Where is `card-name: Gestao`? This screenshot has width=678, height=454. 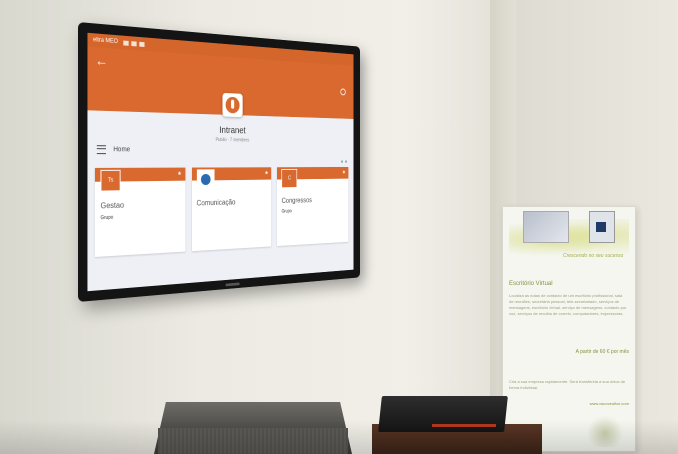 card-name: Gestao is located at coordinates (112, 205).